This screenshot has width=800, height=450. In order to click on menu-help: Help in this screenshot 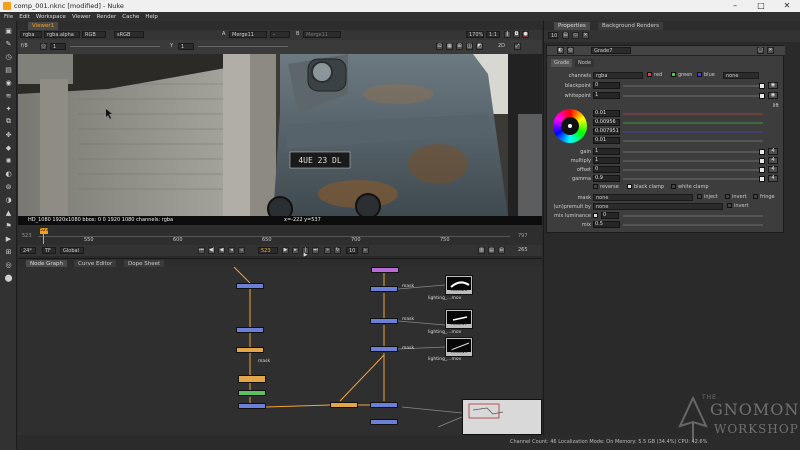, I will do `click(151, 17)`.